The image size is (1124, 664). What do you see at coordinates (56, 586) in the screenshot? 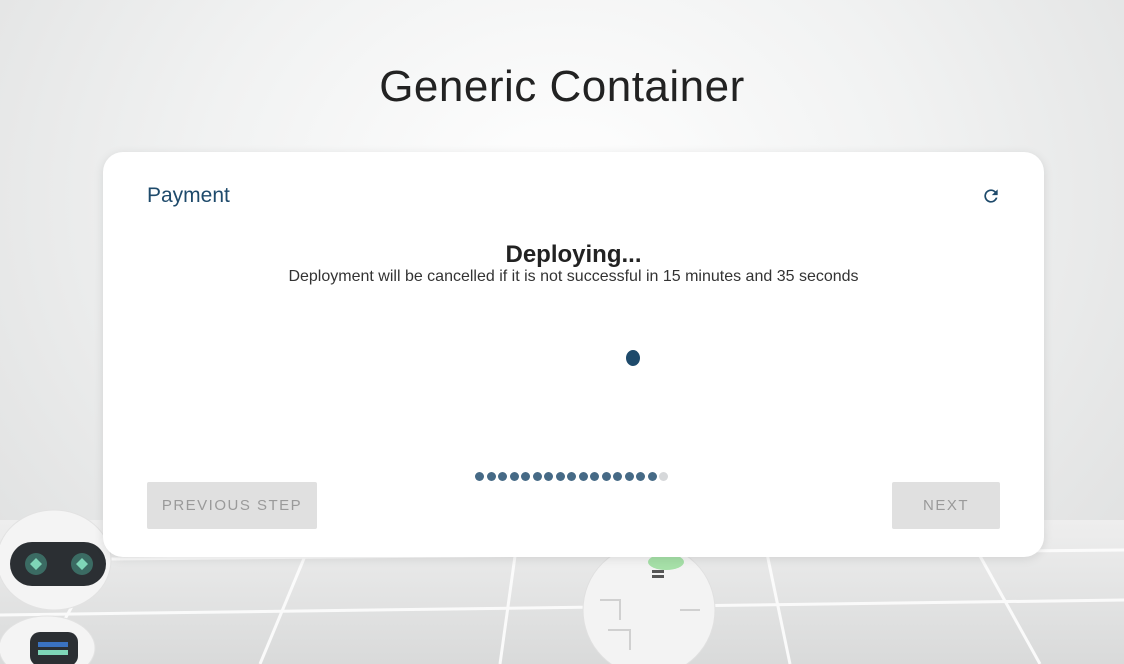
I see `robot-illustration-left` at bounding box center [56, 586].